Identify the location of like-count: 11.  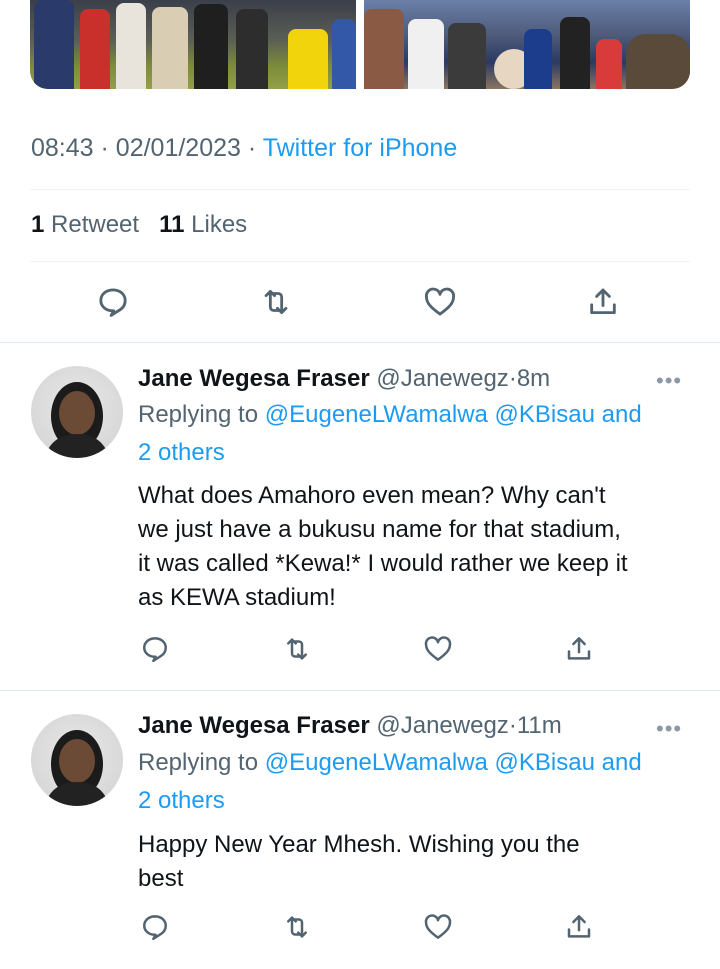
(172, 224).